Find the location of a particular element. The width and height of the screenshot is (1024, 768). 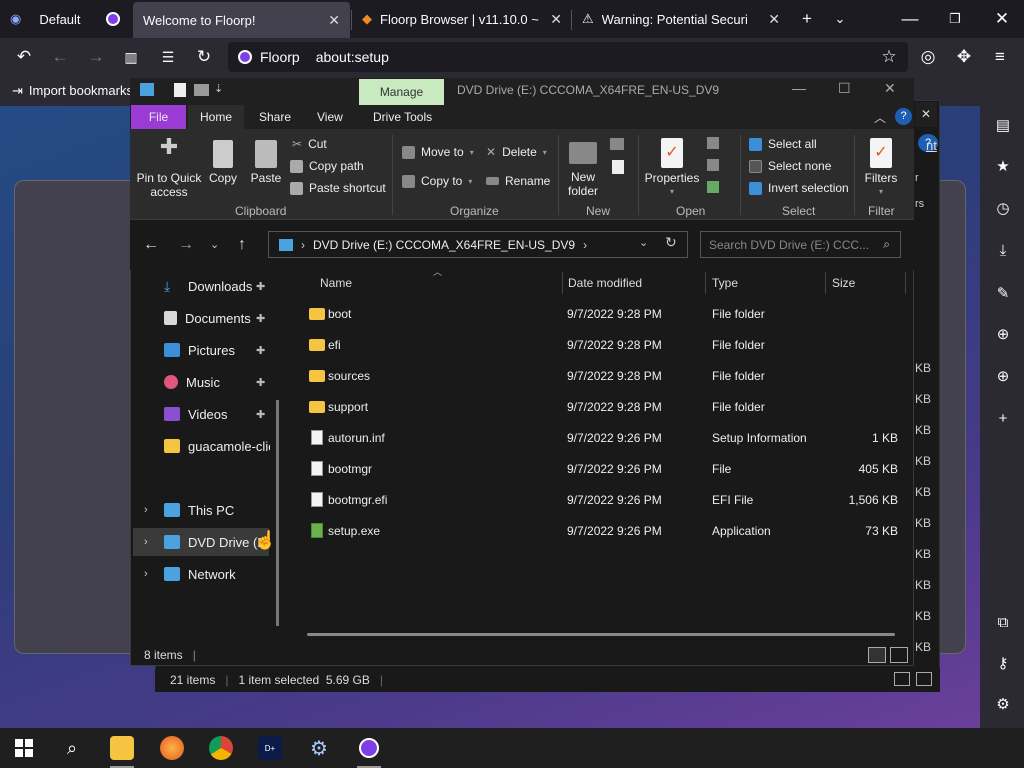

tab-floorp-browser: ◆ Floorp Browser | v11.10.0 ~ v1 ✕ is located at coordinates (462, 19).